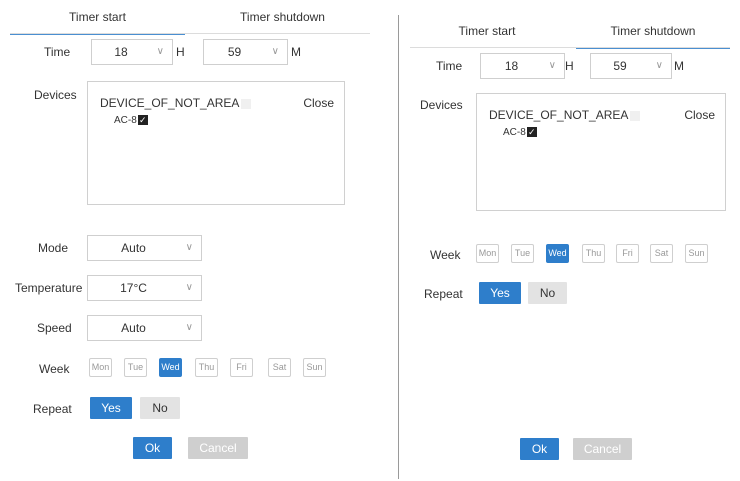 Image resolution: width=740 pixels, height=481 pixels. Describe the element at coordinates (133, 288) in the screenshot. I see `temperature-value: 17°C` at that location.